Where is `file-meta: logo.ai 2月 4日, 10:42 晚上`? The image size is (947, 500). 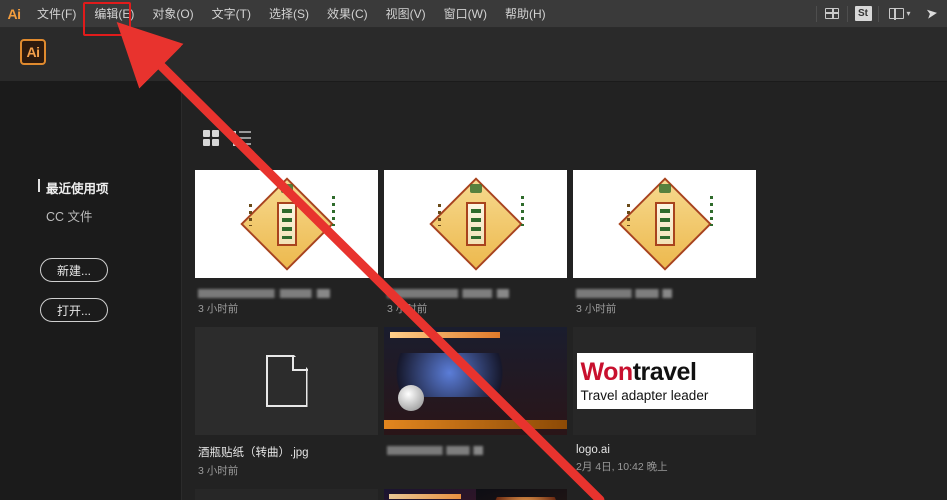
file-meta: logo.ai 2月 4日, 10:42 晚上 is located at coordinates (664, 454).